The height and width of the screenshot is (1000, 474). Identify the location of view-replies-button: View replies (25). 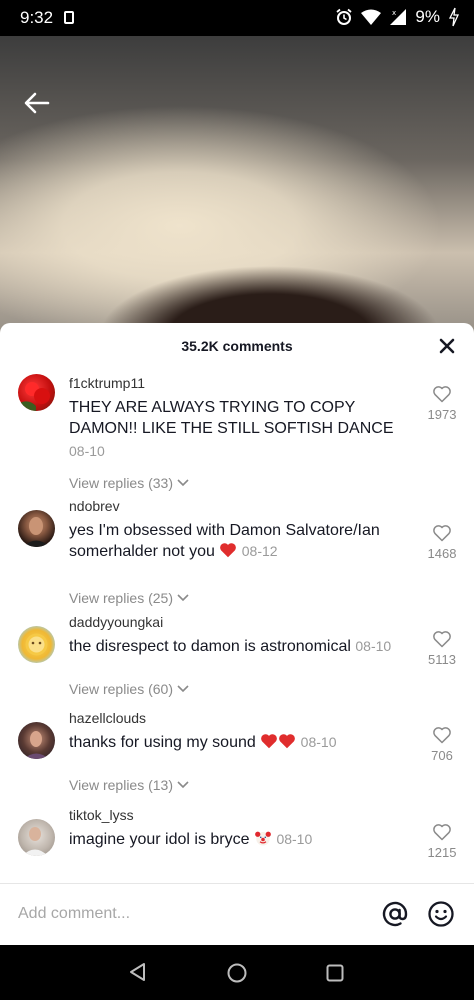
(129, 598).